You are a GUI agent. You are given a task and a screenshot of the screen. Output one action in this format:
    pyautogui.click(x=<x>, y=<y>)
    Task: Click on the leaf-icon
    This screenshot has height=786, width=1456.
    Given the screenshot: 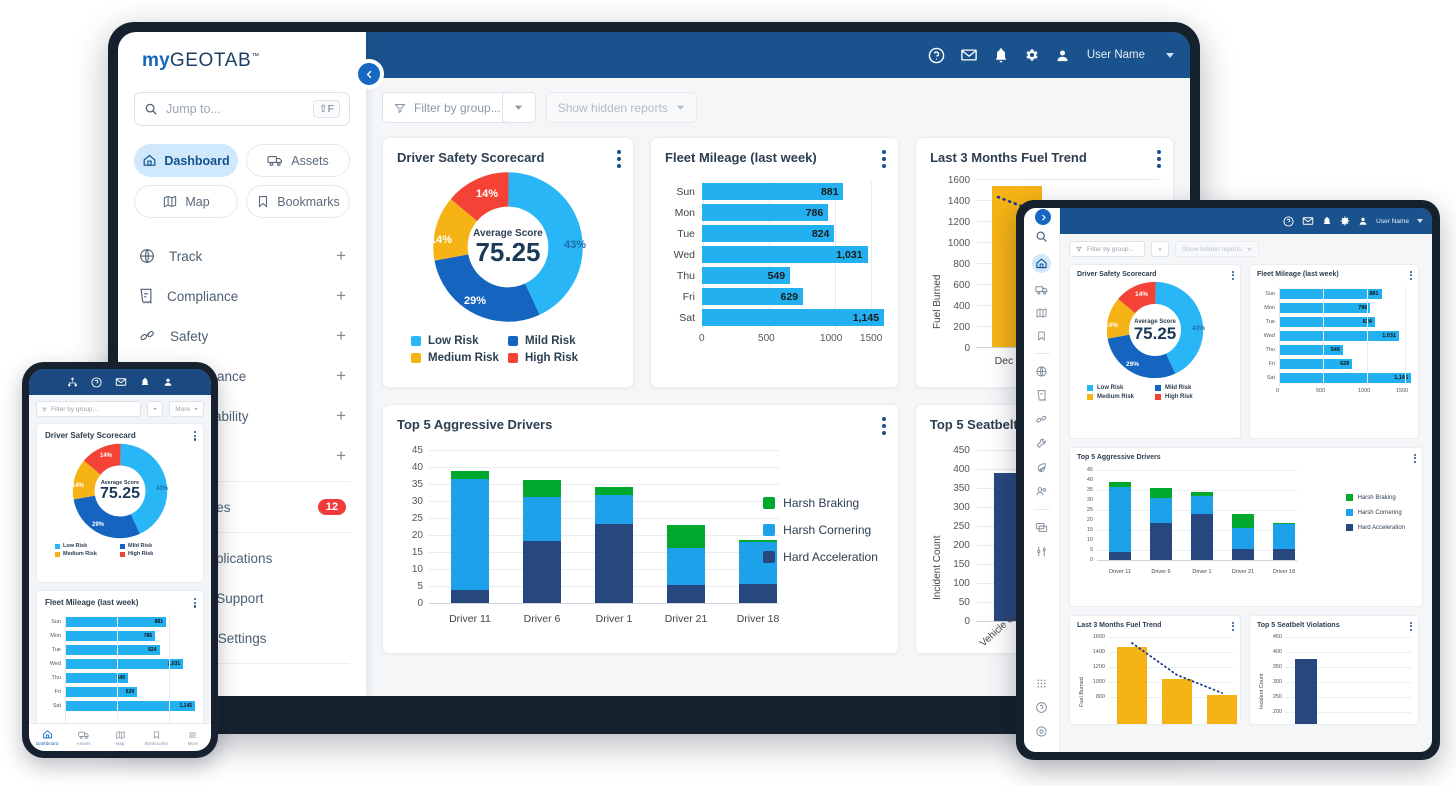 What is the action you would take?
    pyautogui.click(x=1041, y=467)
    